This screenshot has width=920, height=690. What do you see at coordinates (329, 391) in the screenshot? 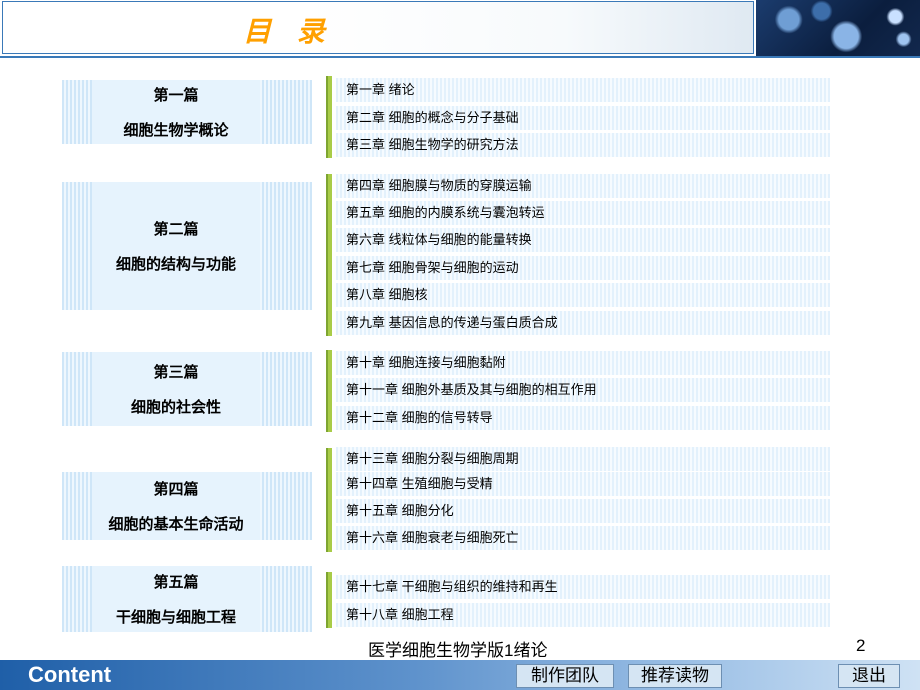
I see `part-3-bracket` at bounding box center [329, 391].